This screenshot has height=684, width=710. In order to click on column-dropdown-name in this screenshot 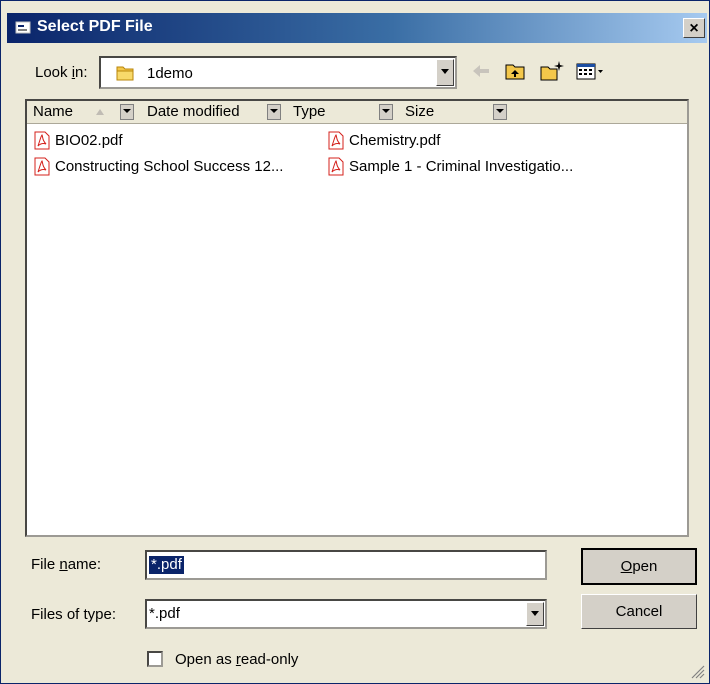, I will do `click(127, 112)`.